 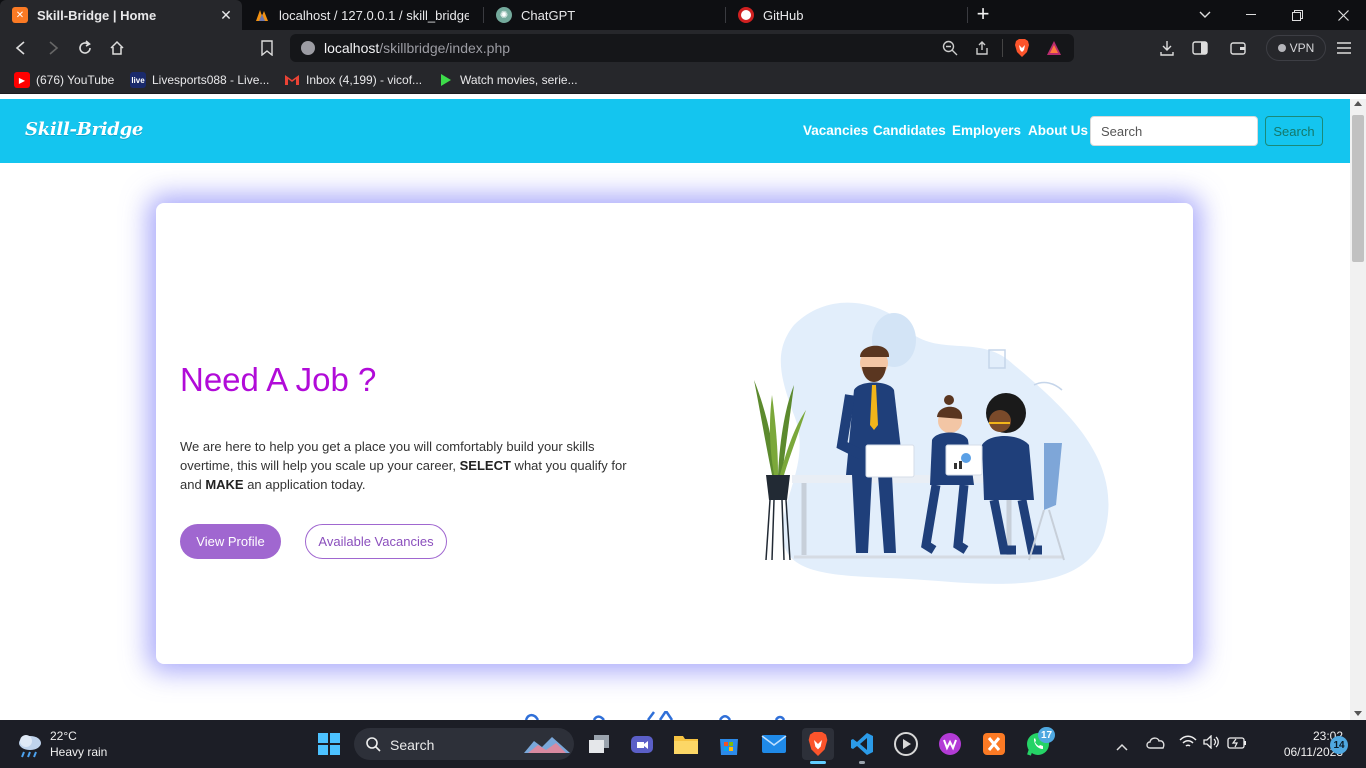 I want to click on nav-vacancies: Vacancies, so click(x=835, y=130).